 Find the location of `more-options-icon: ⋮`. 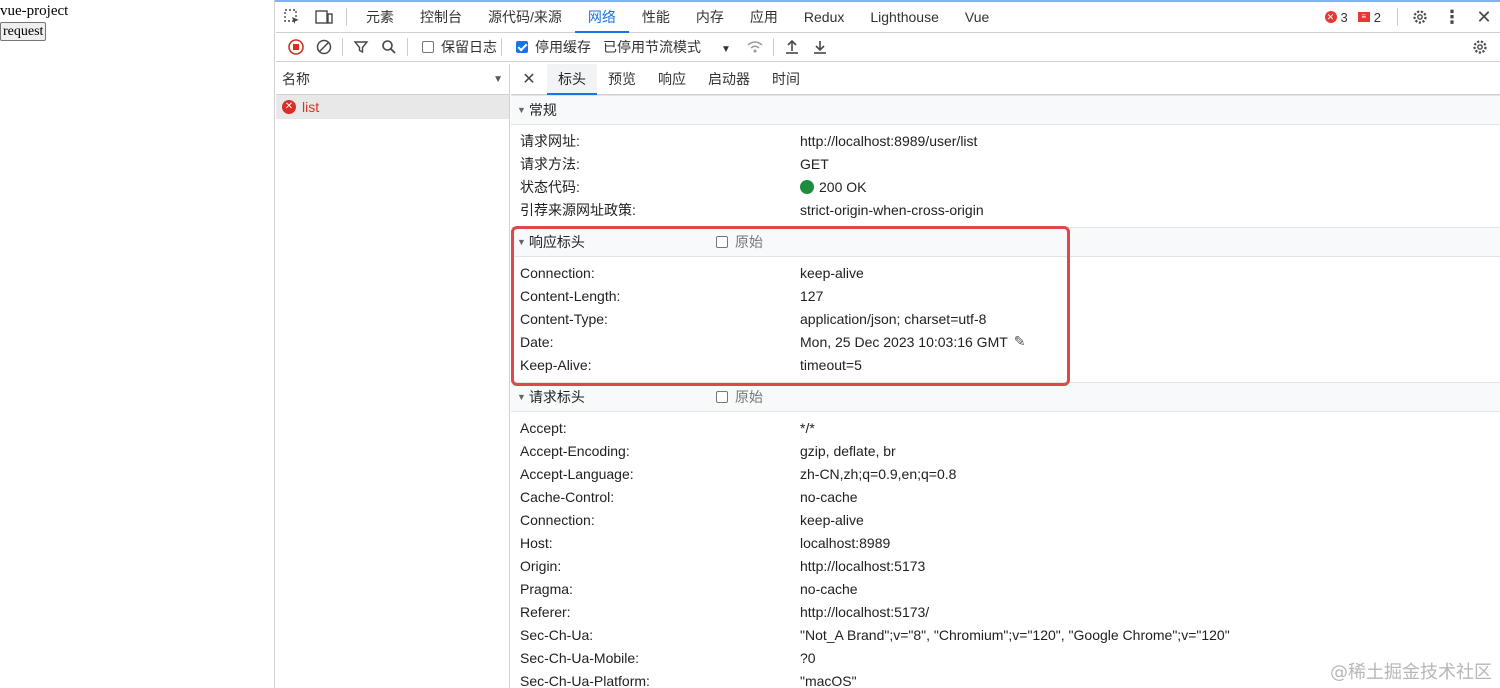

more-options-icon: ⋮ is located at coordinates (1452, 17).